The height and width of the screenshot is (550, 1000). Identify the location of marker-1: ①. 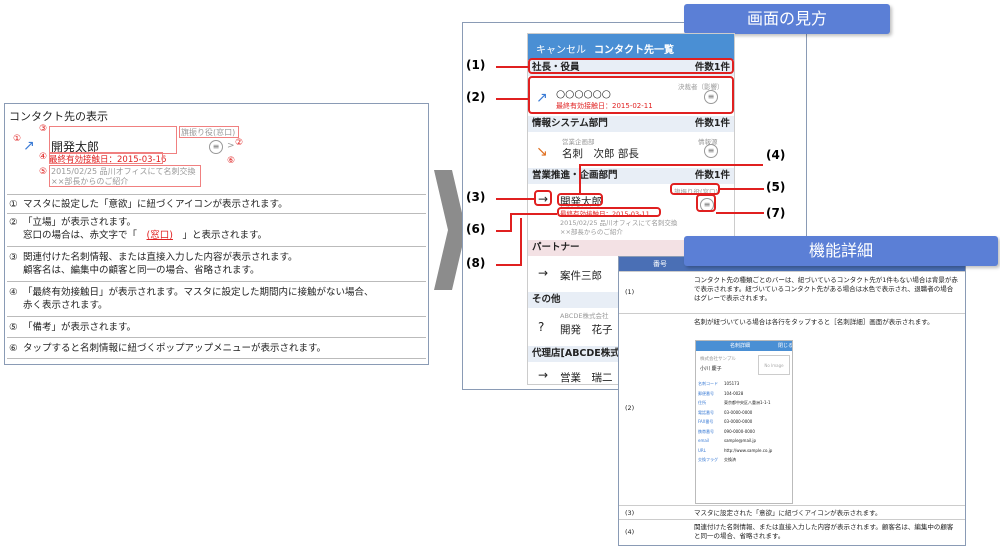
(17, 139).